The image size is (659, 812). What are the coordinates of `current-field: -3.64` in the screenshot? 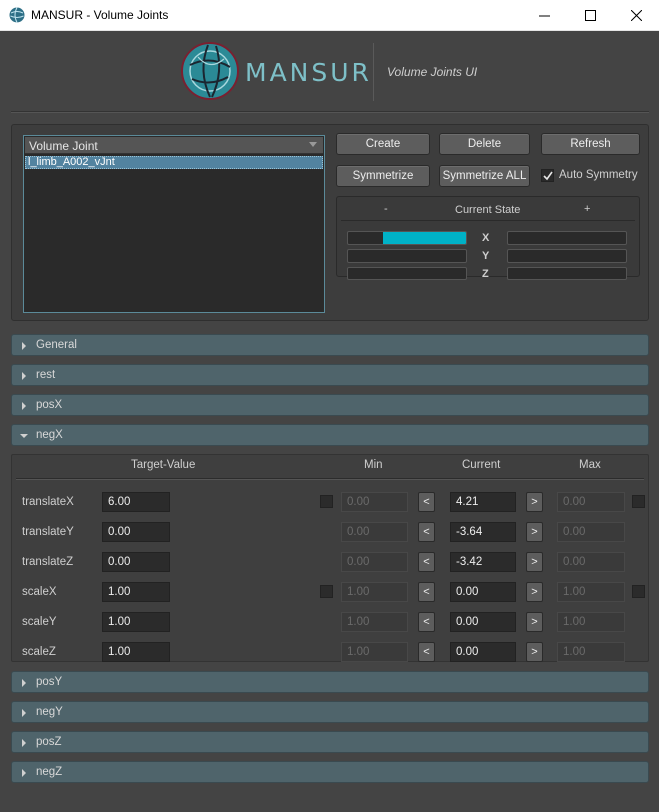 It's located at (483, 532).